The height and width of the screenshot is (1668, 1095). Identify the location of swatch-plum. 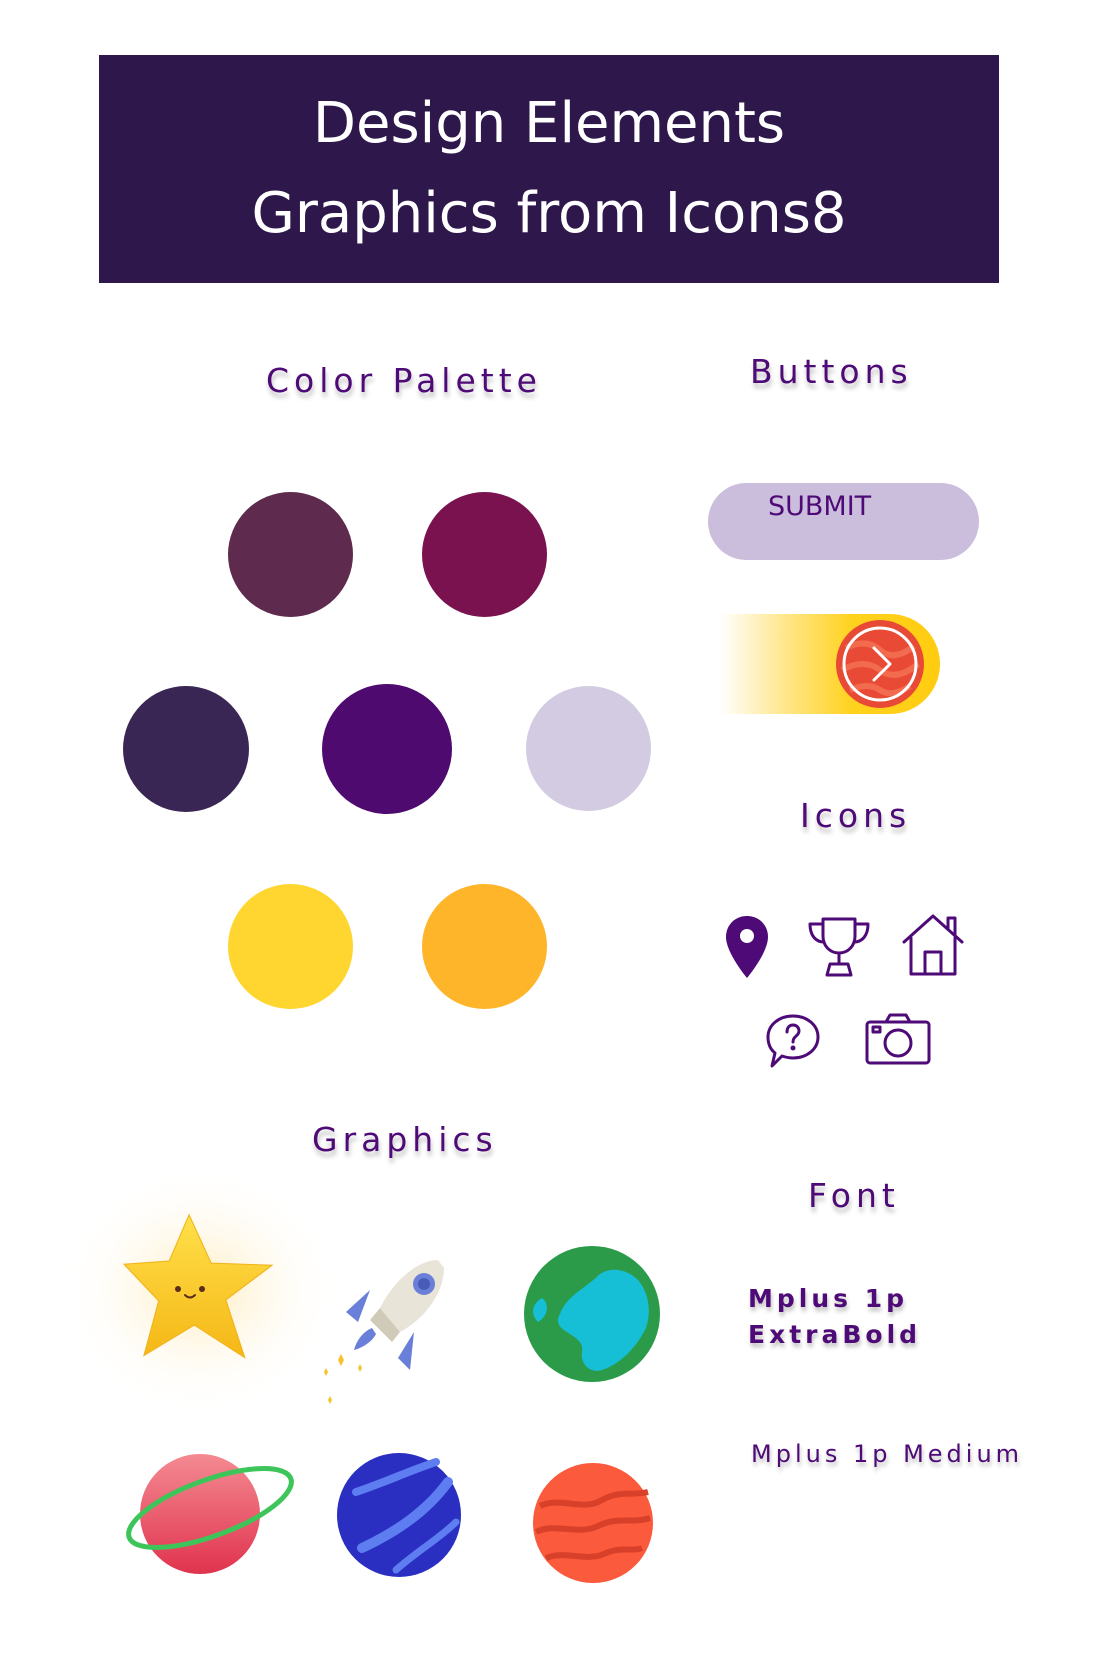
(290, 554).